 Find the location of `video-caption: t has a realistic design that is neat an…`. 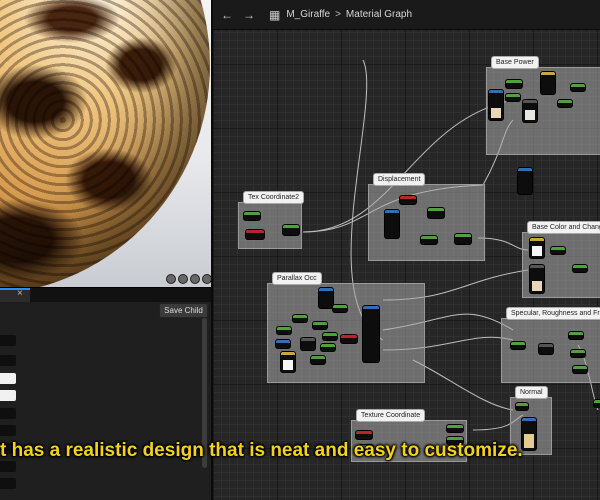

video-caption: t has a realistic design that is neat an… is located at coordinates (261, 450).